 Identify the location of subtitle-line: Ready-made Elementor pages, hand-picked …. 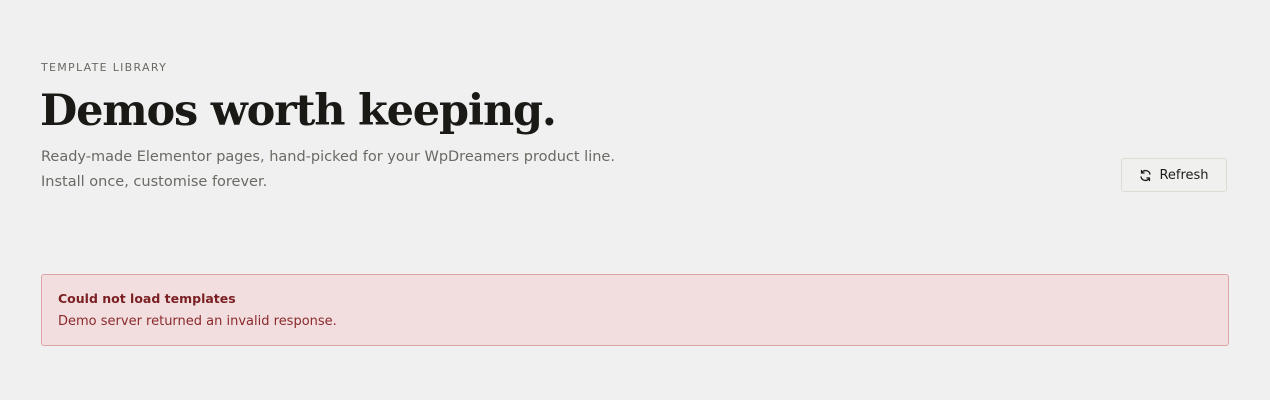
(328, 157).